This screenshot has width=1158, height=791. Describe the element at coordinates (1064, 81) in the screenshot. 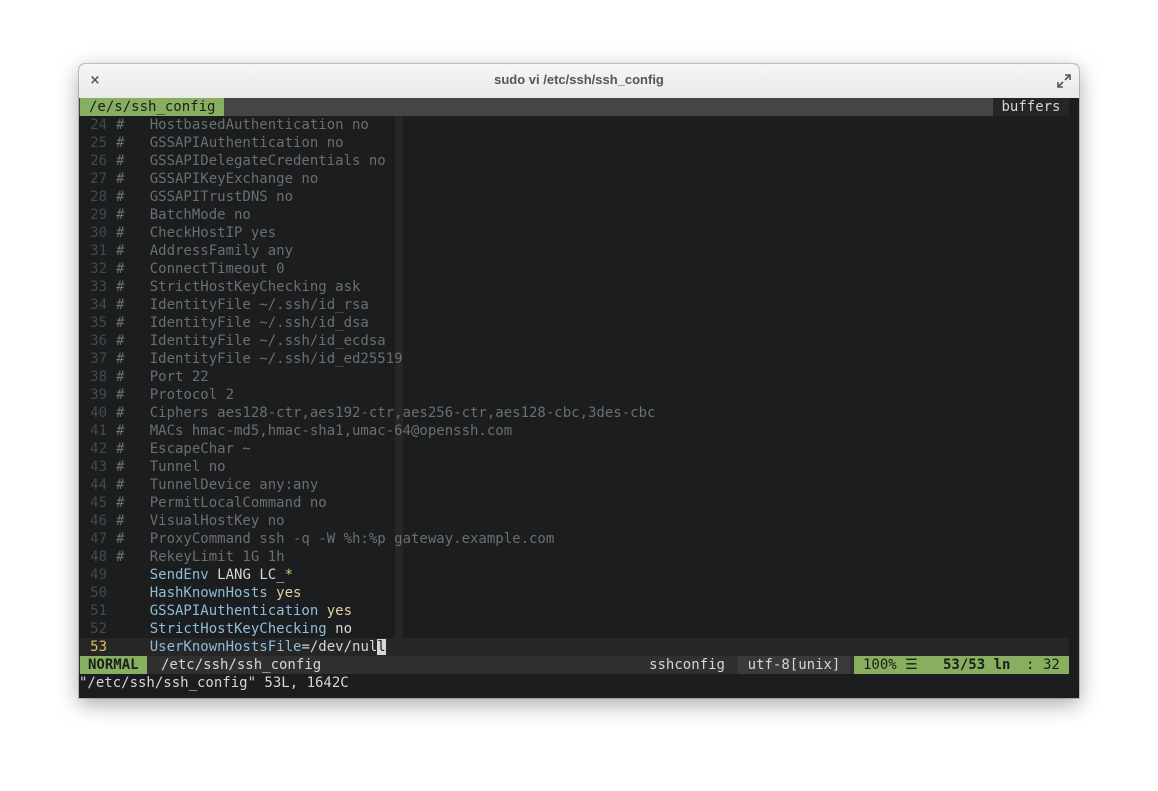

I see `maximize-icon` at that location.